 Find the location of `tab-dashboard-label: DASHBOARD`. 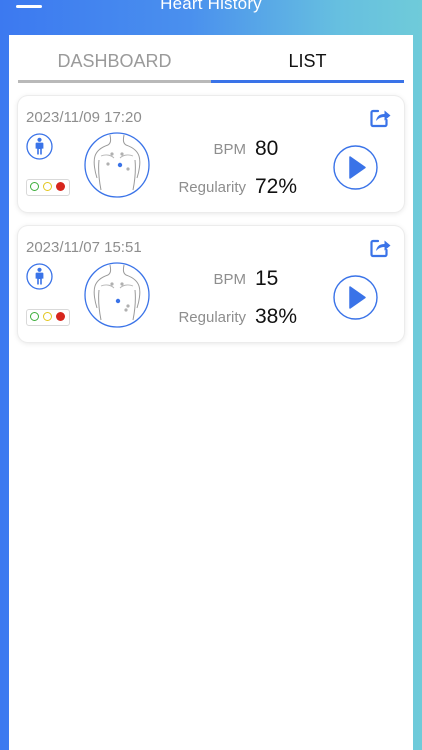

tab-dashboard-label: DASHBOARD is located at coordinates (114, 61).